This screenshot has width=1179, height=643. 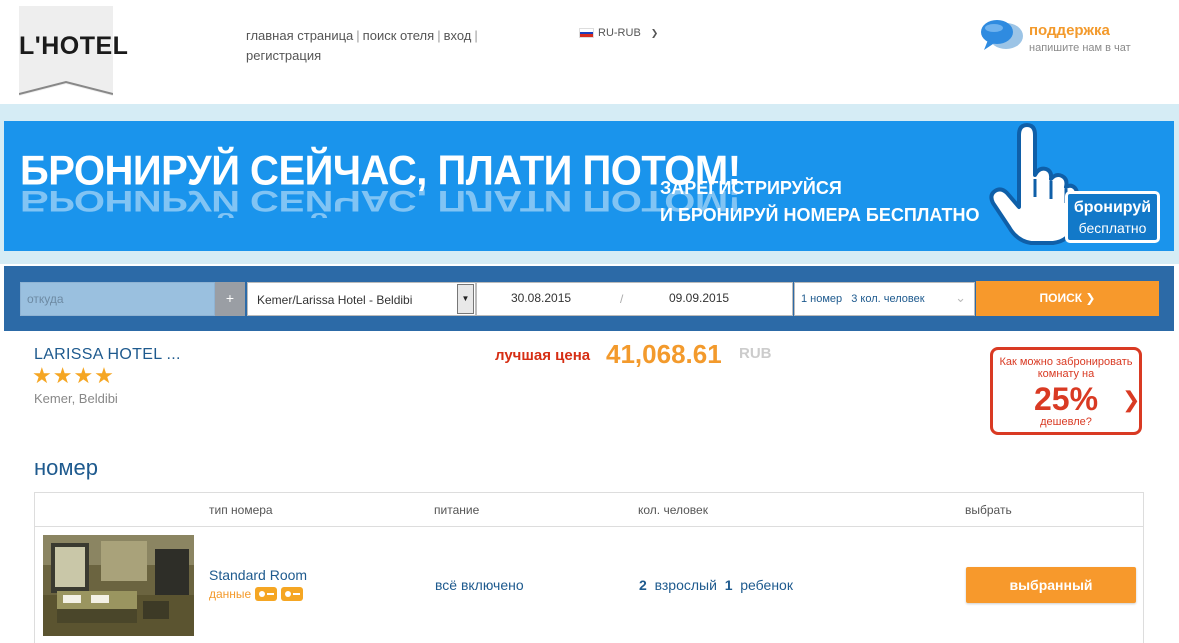 I want to click on chevron-down-icon: ⌄, so click(x=960, y=297).